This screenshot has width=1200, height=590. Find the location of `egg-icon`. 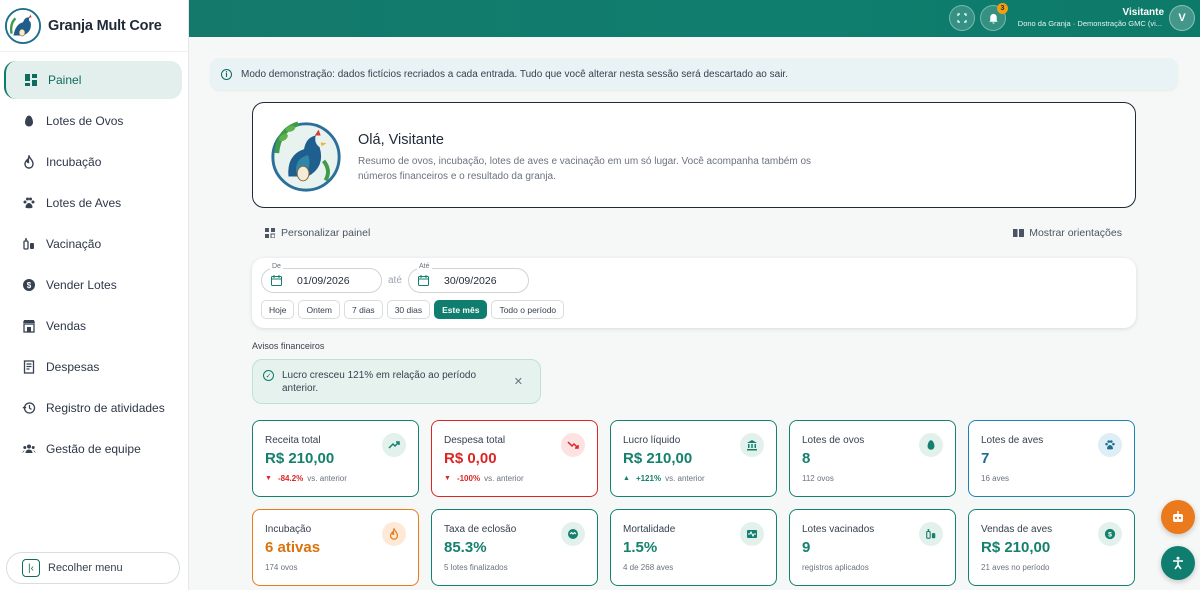

egg-icon is located at coordinates (29, 121).